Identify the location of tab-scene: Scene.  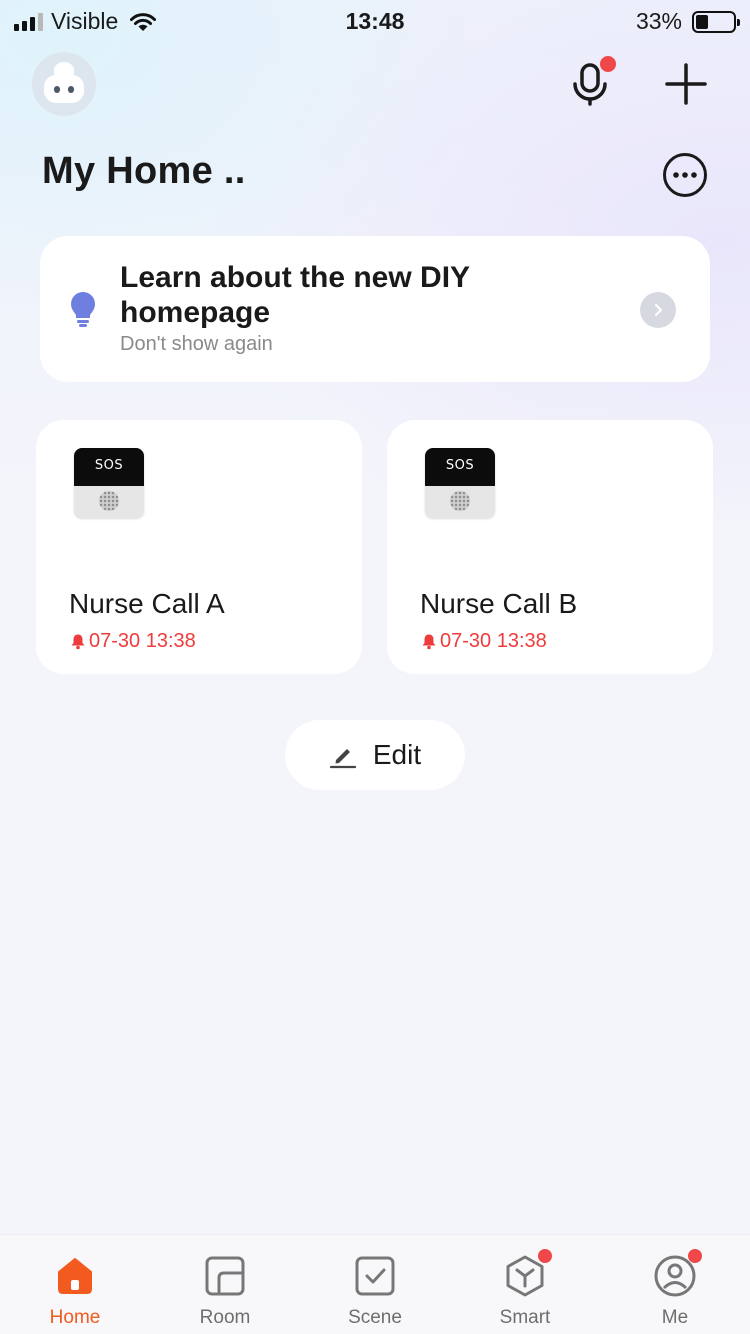
(375, 1284).